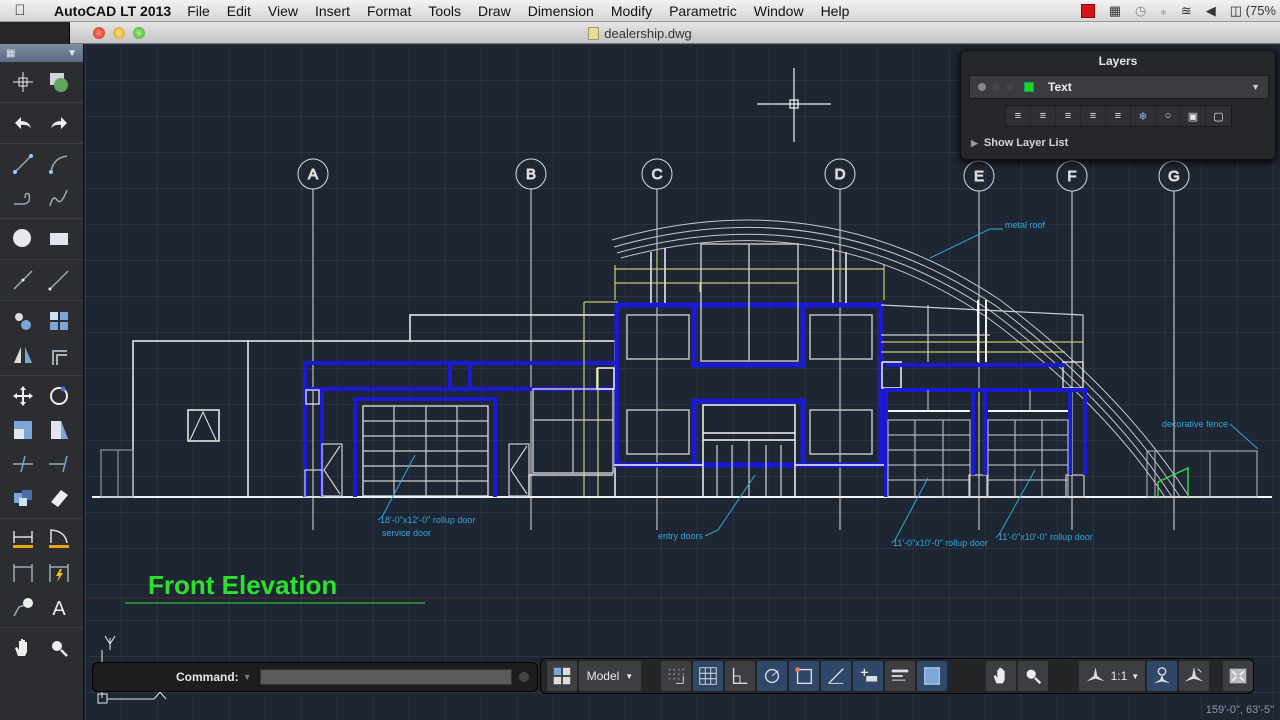  I want to click on extend-icon, so click(58, 464).